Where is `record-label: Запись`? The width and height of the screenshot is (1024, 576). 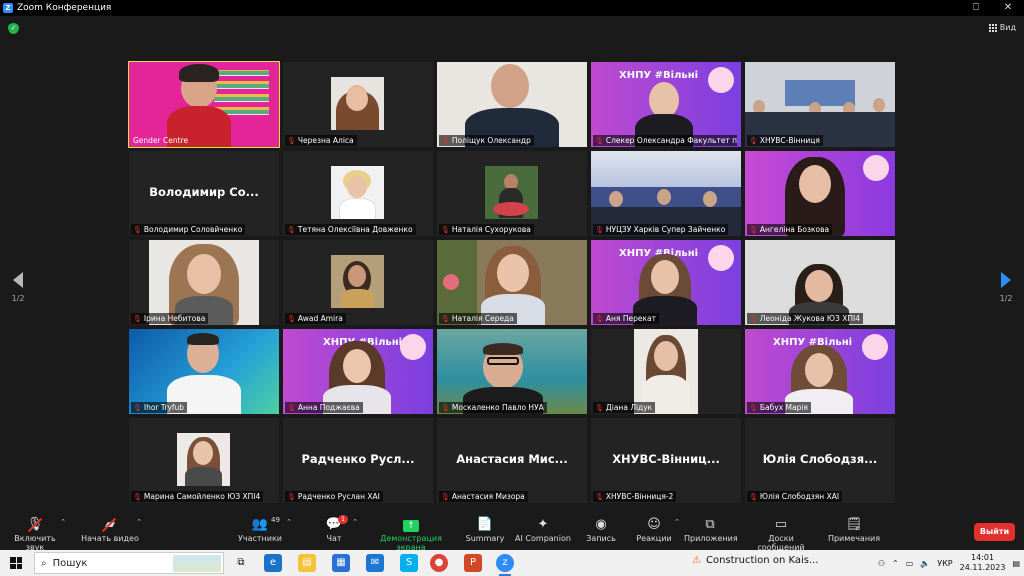
record-label: Запись is located at coordinates (601, 538).